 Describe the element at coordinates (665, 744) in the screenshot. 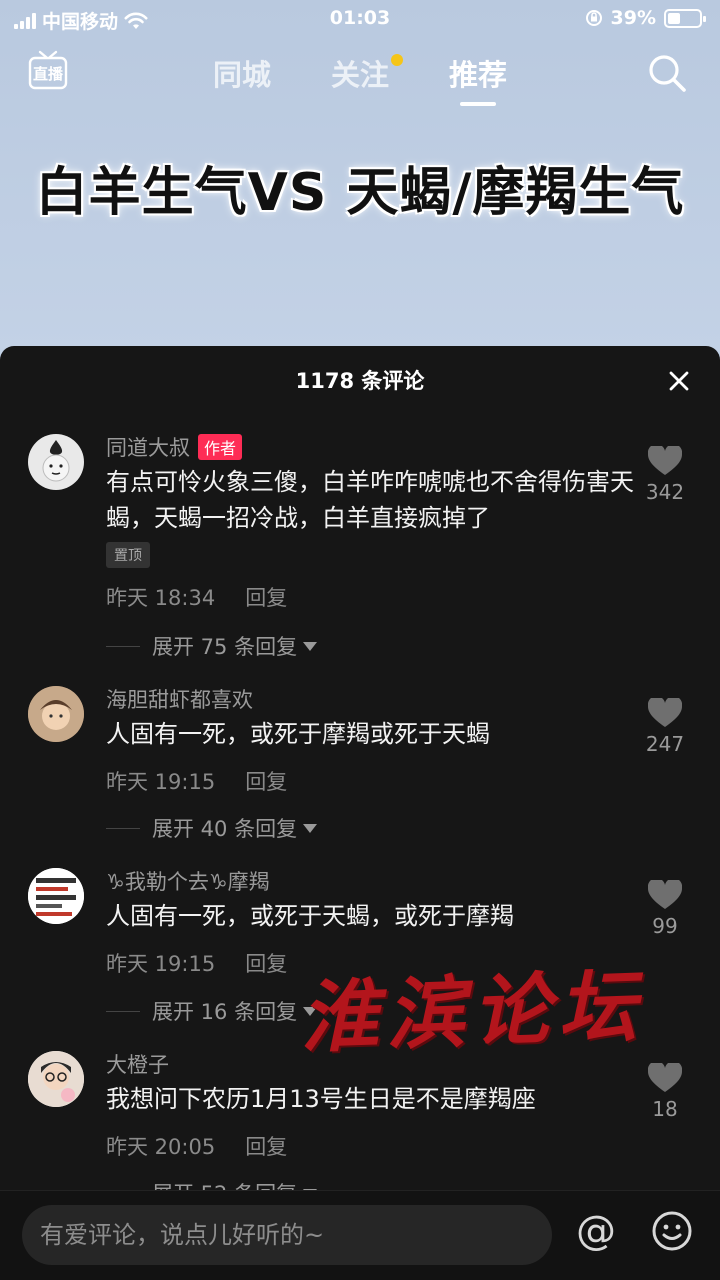

I see `like-count: 247` at that location.